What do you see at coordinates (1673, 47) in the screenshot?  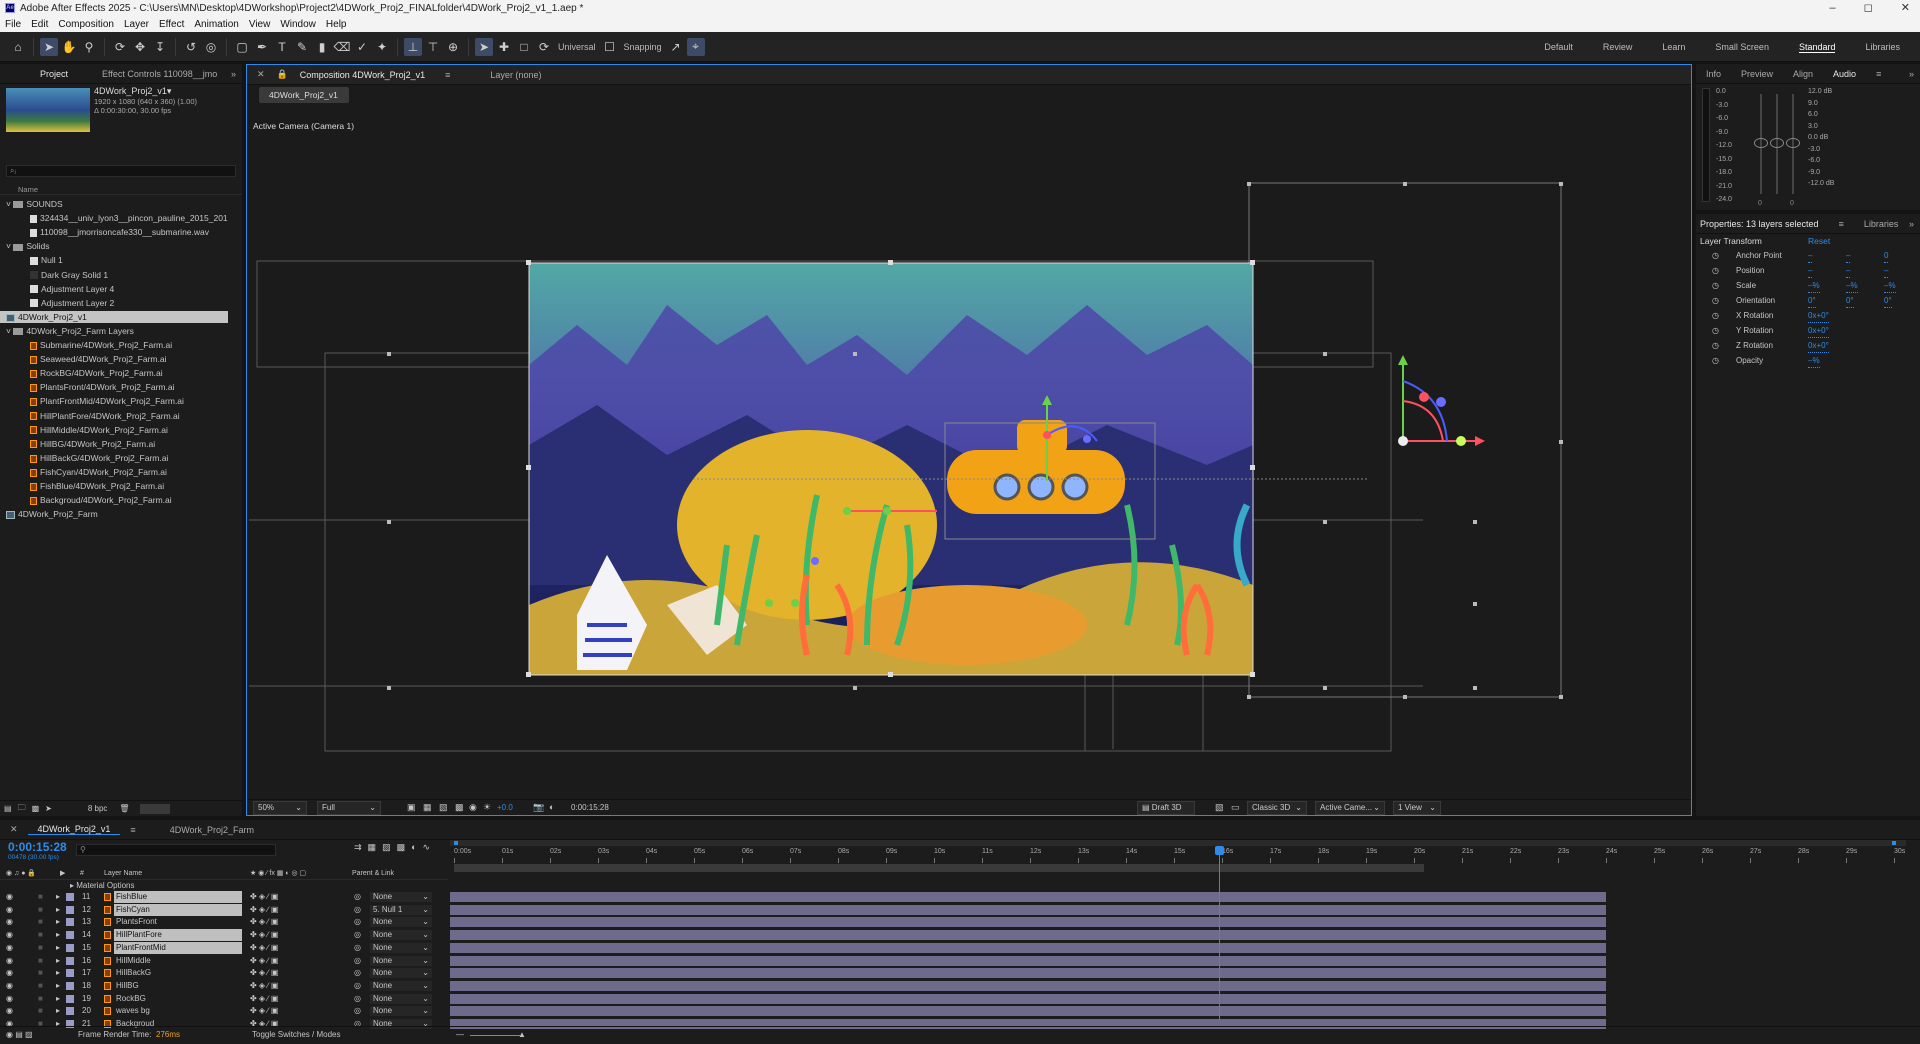 I see `workspace-learn: Learn` at bounding box center [1673, 47].